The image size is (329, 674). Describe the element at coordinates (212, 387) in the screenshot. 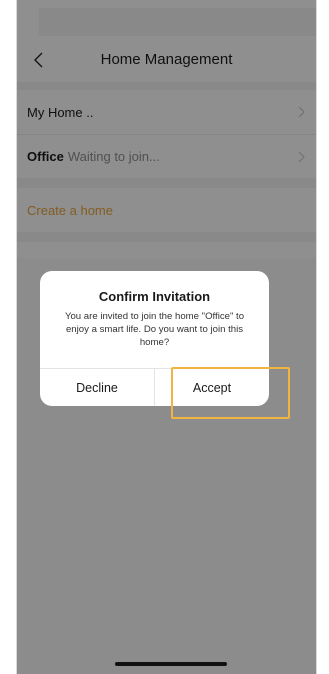

I see `accept-button: Accept` at that location.